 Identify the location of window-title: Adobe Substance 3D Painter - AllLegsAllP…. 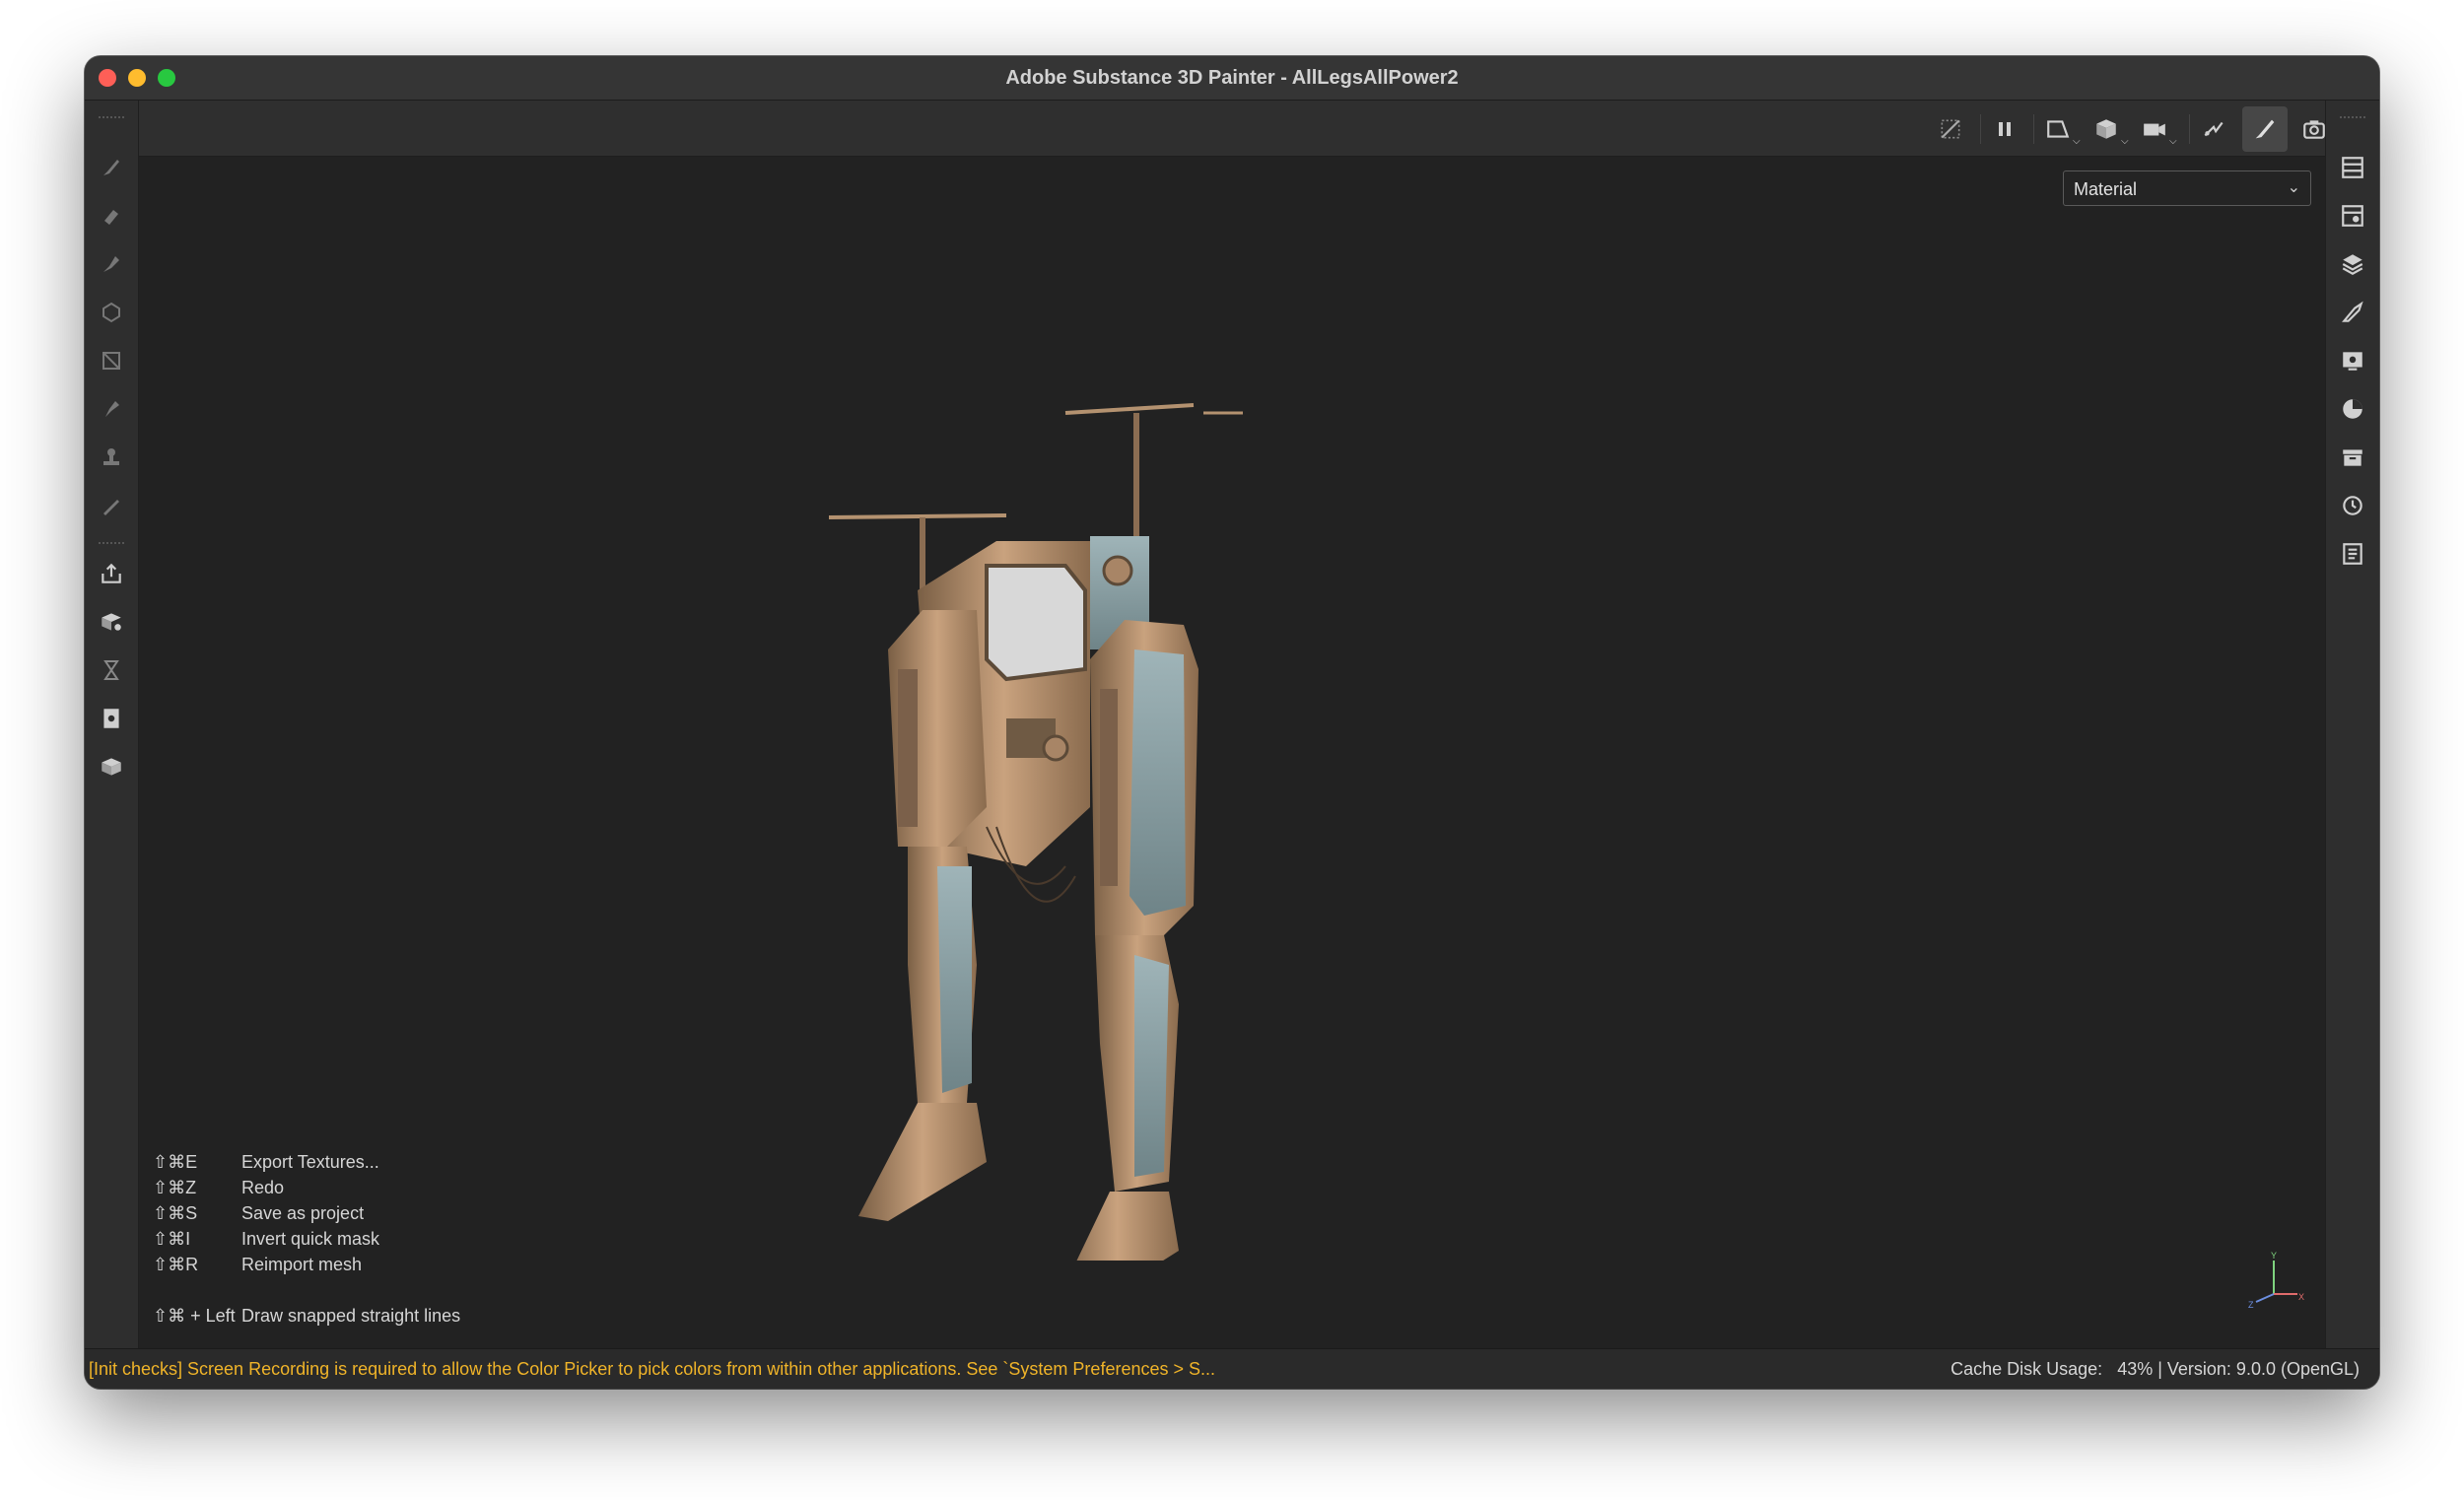
(1232, 78).